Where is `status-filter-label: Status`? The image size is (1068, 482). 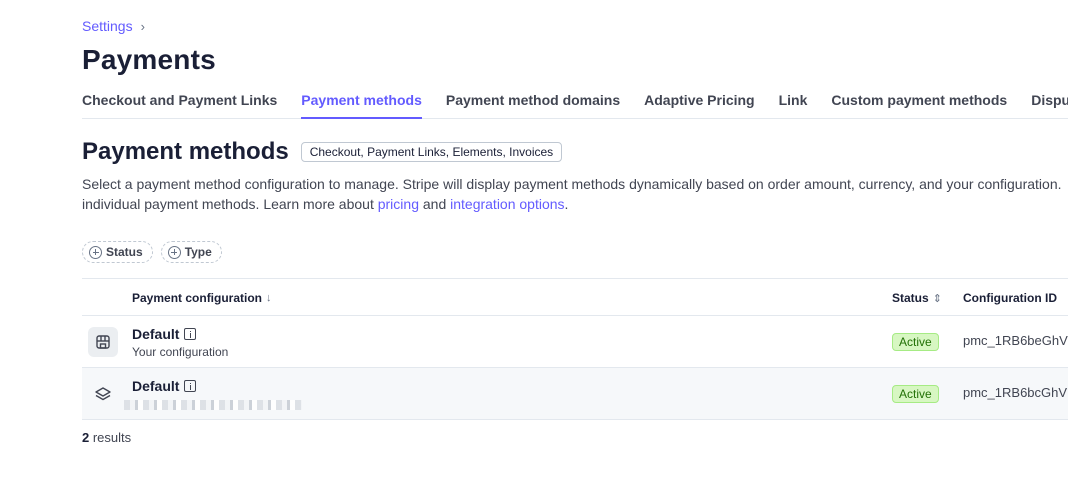
status-filter-label: Status is located at coordinates (124, 252).